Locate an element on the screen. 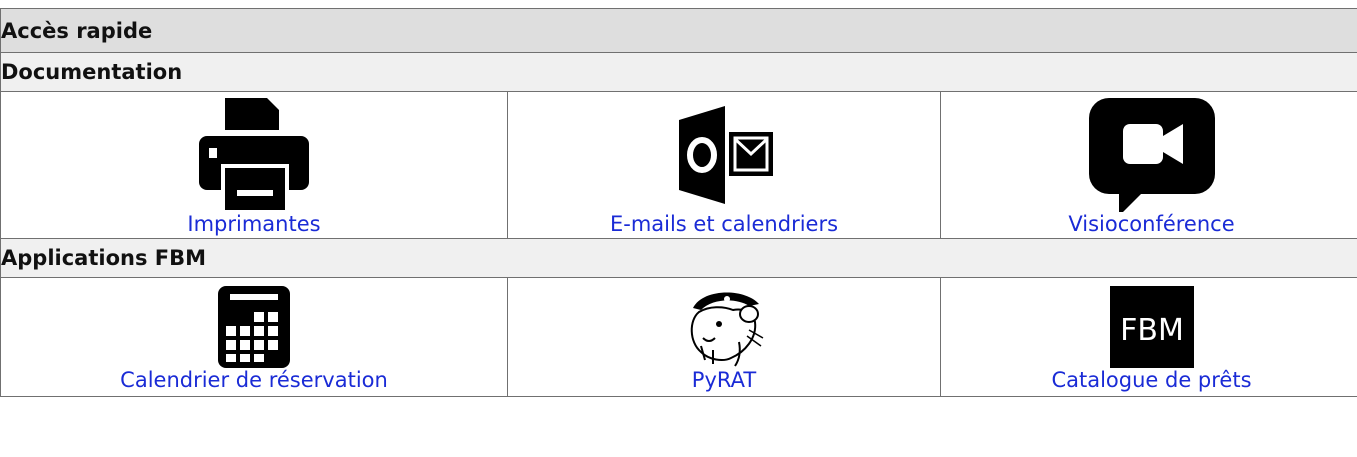  outlook-icon is located at coordinates (724, 155).